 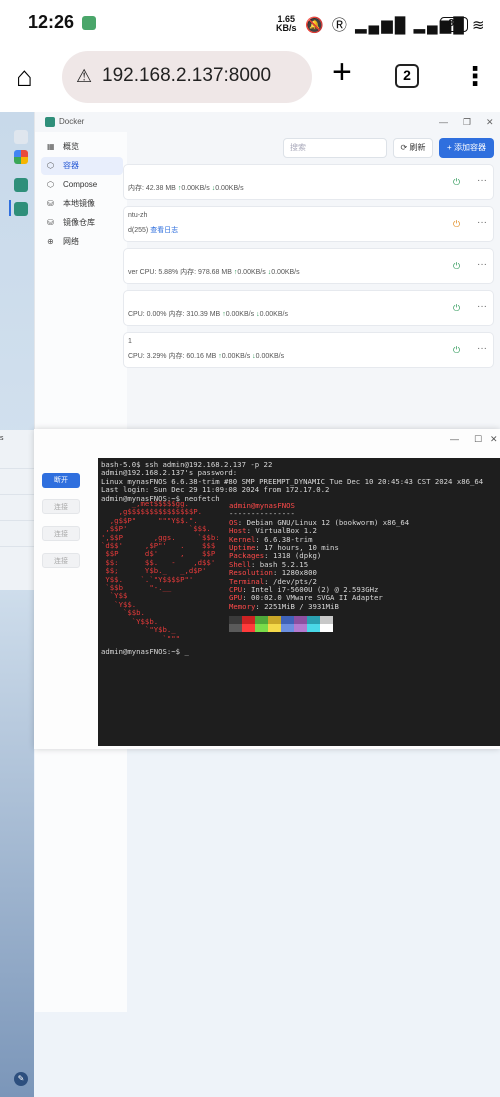 I want to click on url-text: 192.168.2.137:8000, so click(x=186, y=76).